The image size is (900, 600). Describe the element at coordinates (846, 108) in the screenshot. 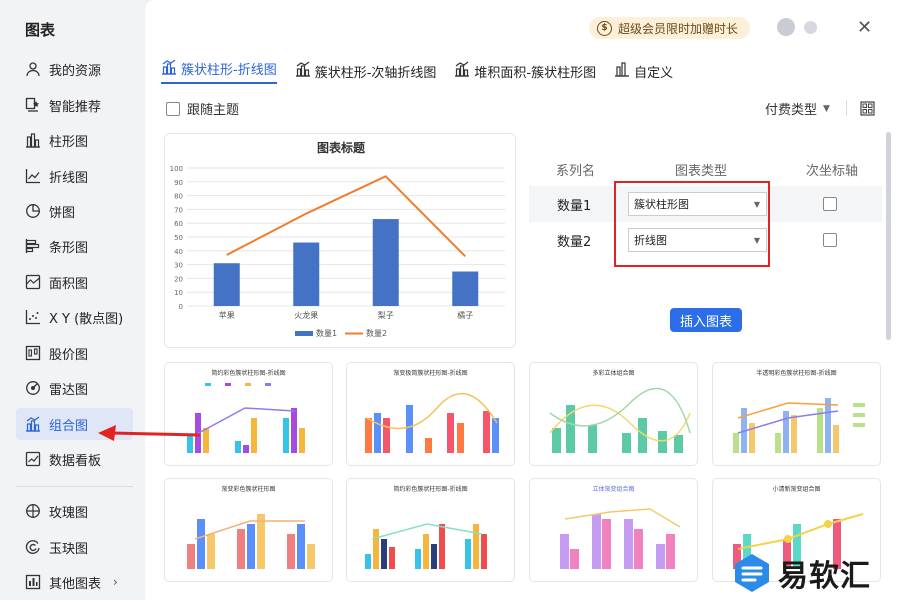

I see `toolbar-divider` at that location.